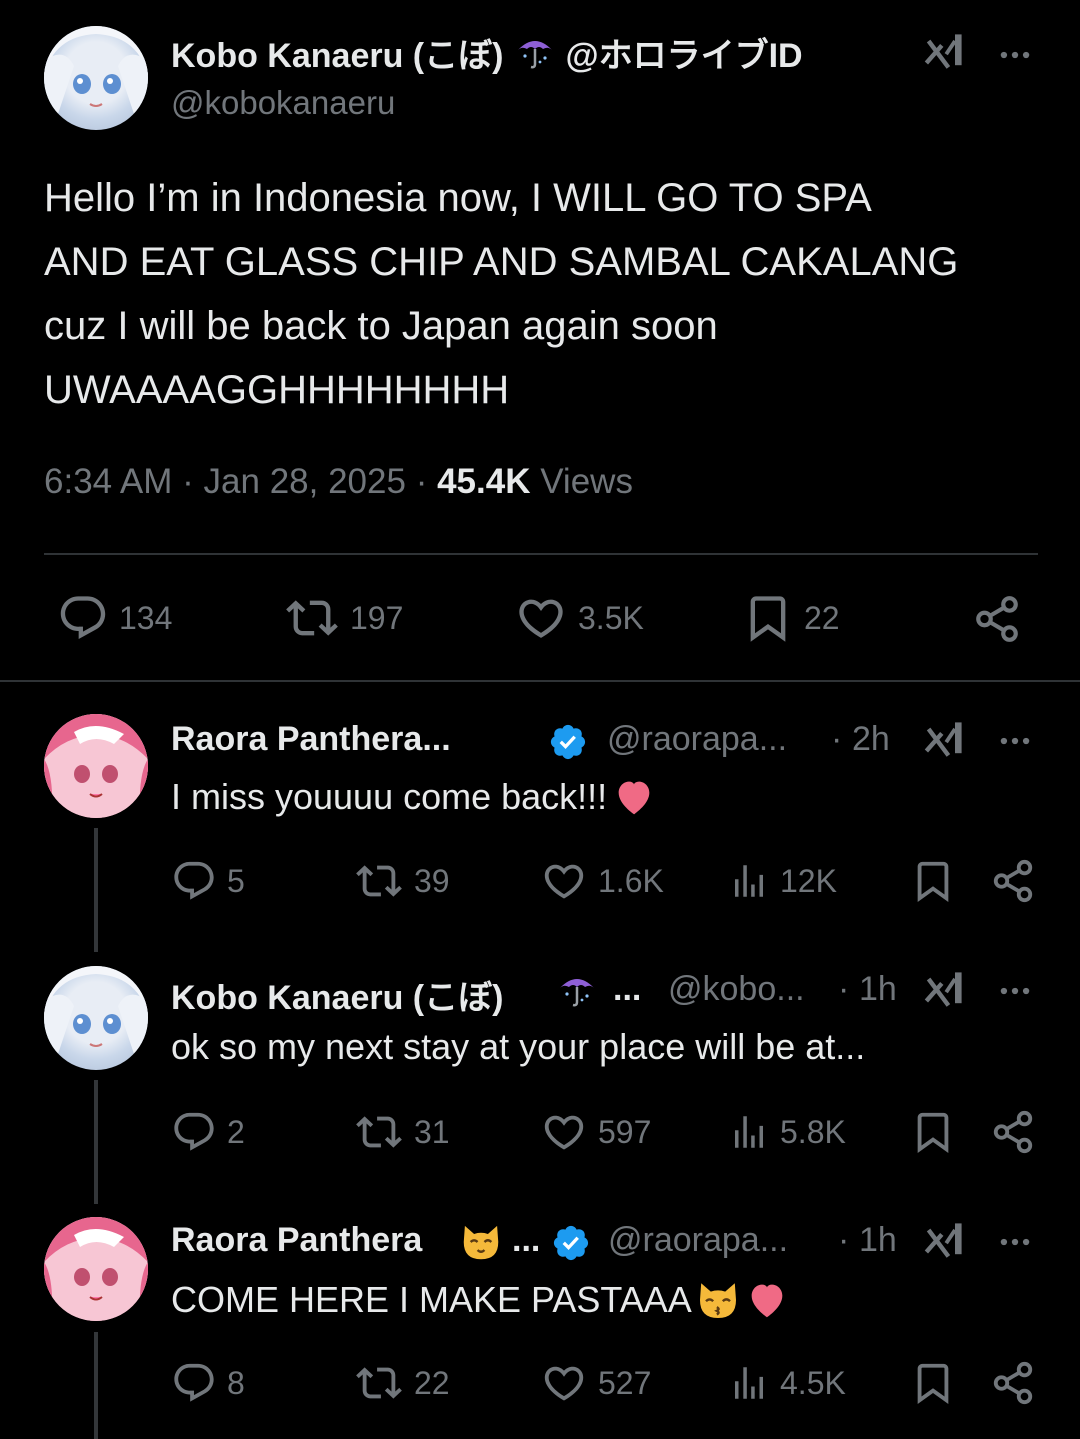  I want to click on bookmark-button: 22, so click(791, 618).